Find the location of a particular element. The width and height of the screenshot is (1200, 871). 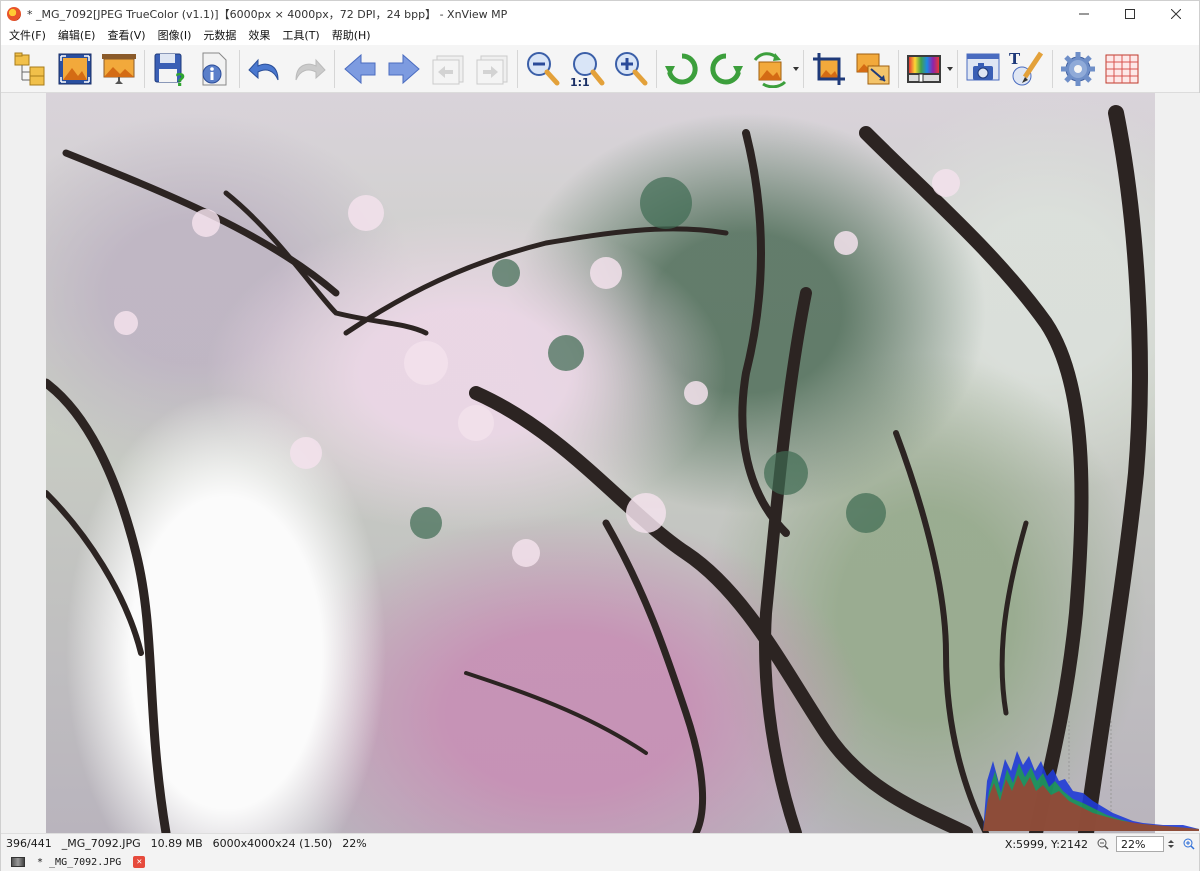

minimize-icon is located at coordinates (1084, 13).